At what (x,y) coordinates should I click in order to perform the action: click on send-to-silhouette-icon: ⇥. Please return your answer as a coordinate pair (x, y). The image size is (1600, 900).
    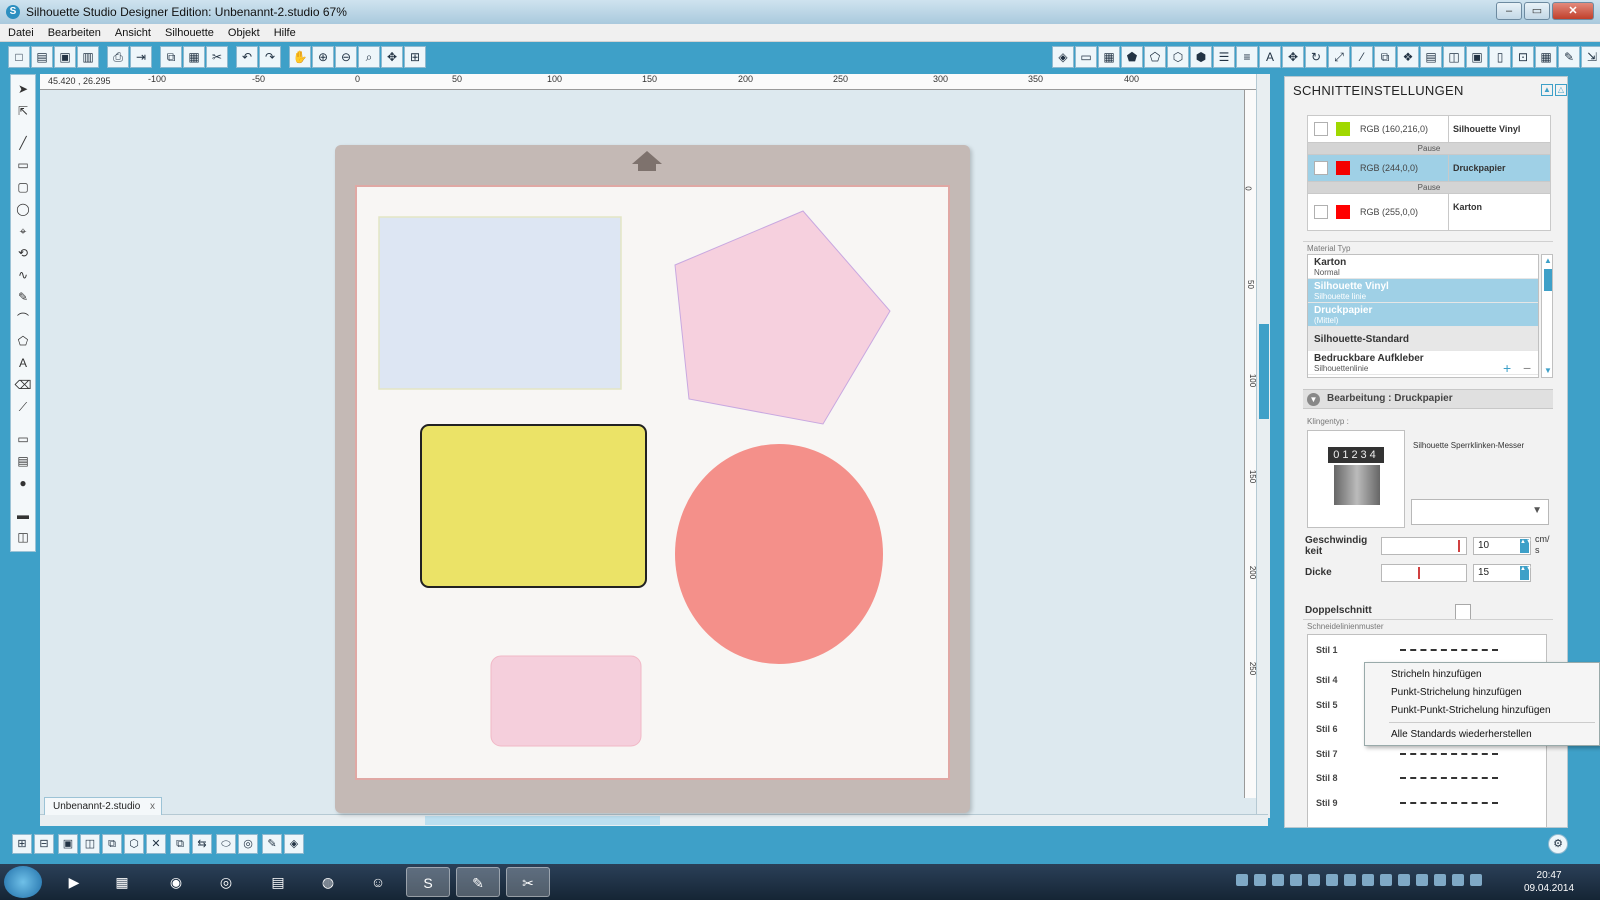
    Looking at the image, I should click on (141, 57).